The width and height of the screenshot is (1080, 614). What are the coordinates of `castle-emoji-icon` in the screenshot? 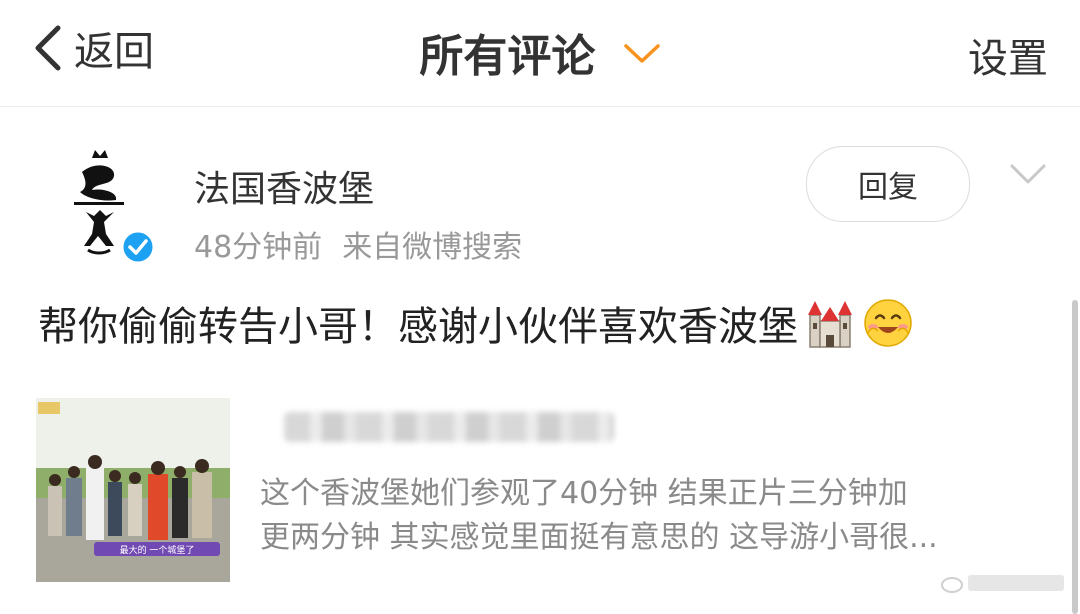 It's located at (830, 324).